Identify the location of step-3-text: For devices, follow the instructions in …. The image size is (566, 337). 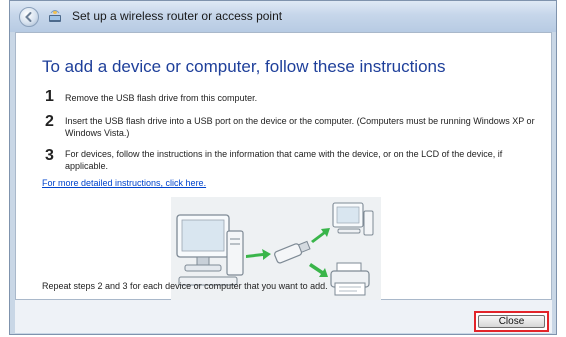
(284, 160).